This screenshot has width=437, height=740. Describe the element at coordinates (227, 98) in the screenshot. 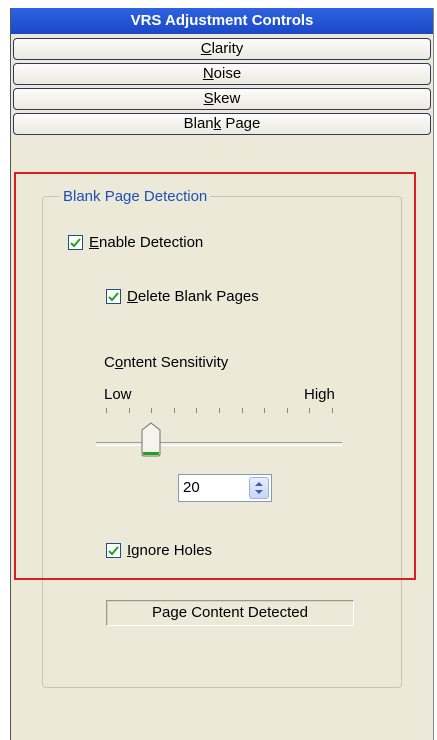

I see `tab-skew-label-post: kew` at that location.